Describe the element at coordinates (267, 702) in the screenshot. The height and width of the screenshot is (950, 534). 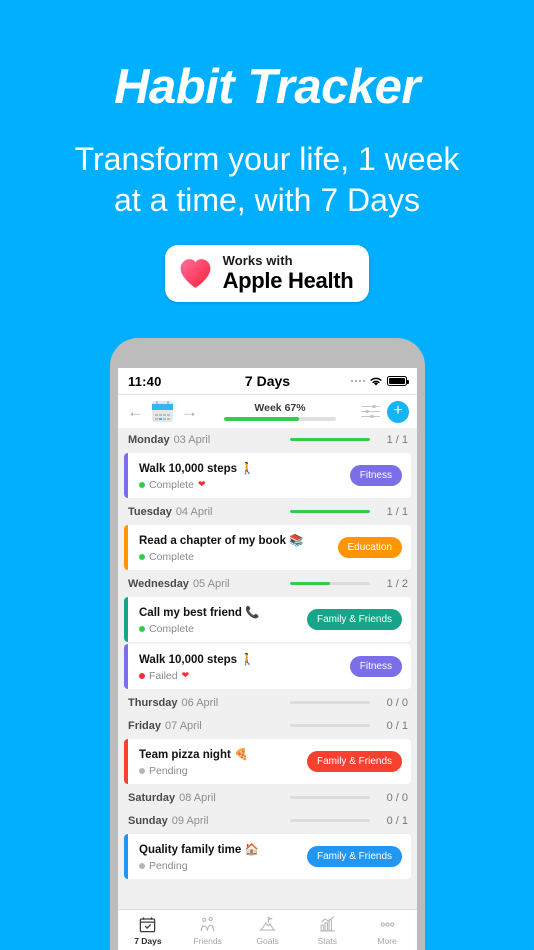
I see `day-header-row: Thursday 06 April 0 / 0` at that location.